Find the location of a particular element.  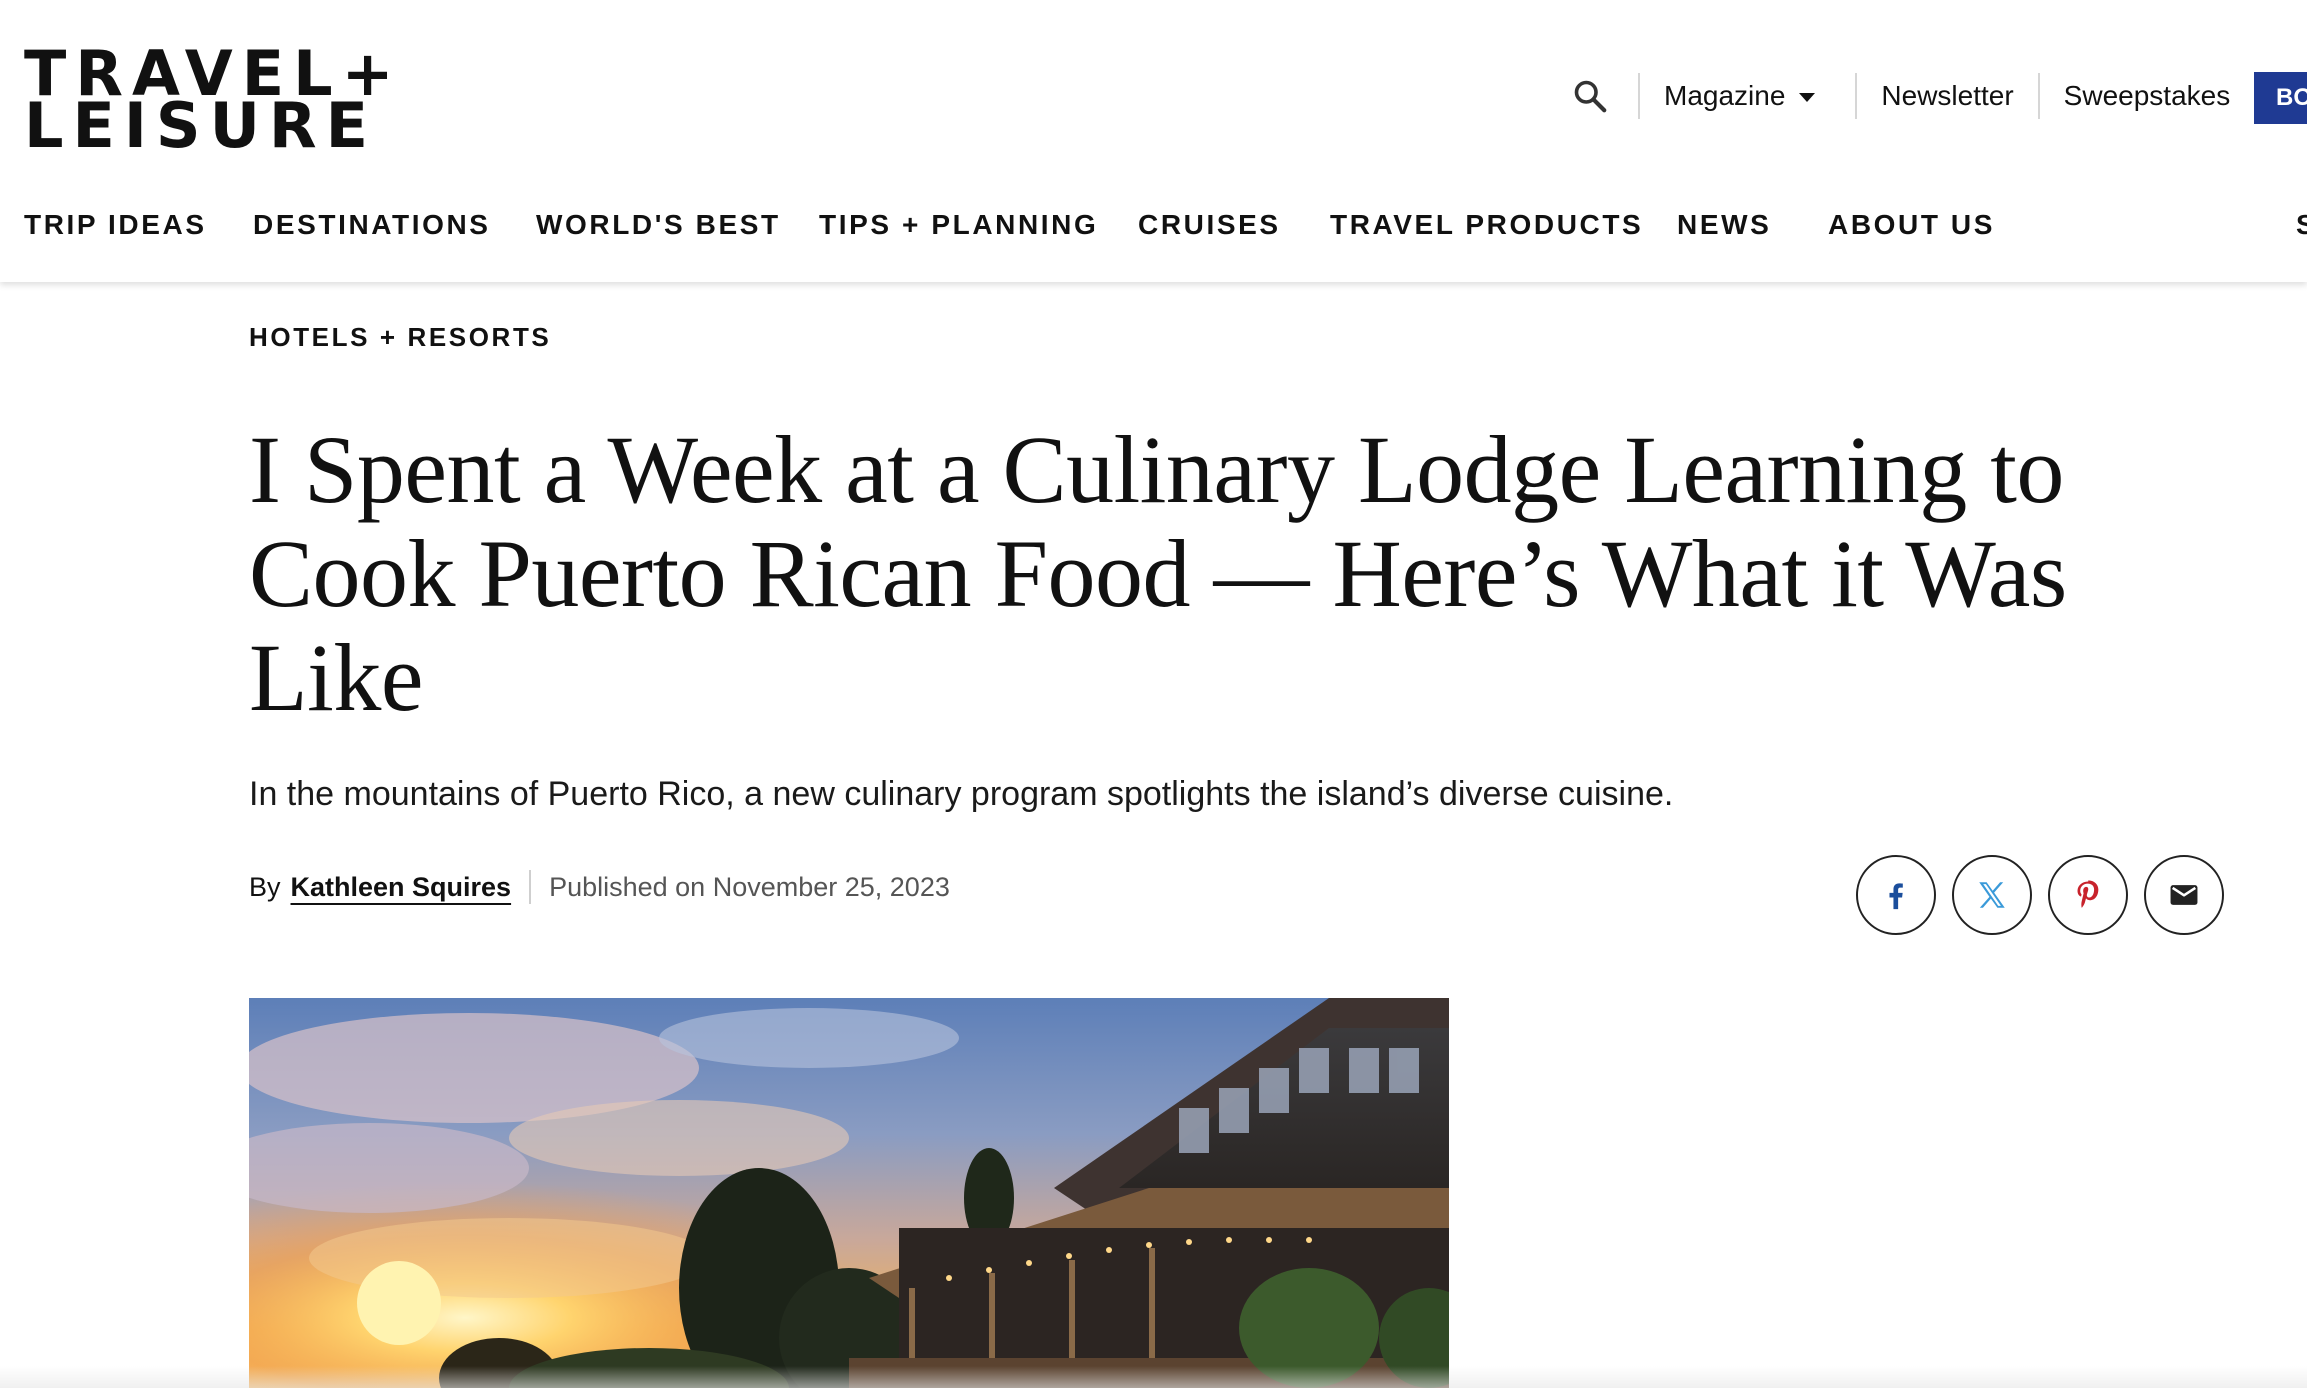

magazine-menu: Magazine is located at coordinates (1739, 96).